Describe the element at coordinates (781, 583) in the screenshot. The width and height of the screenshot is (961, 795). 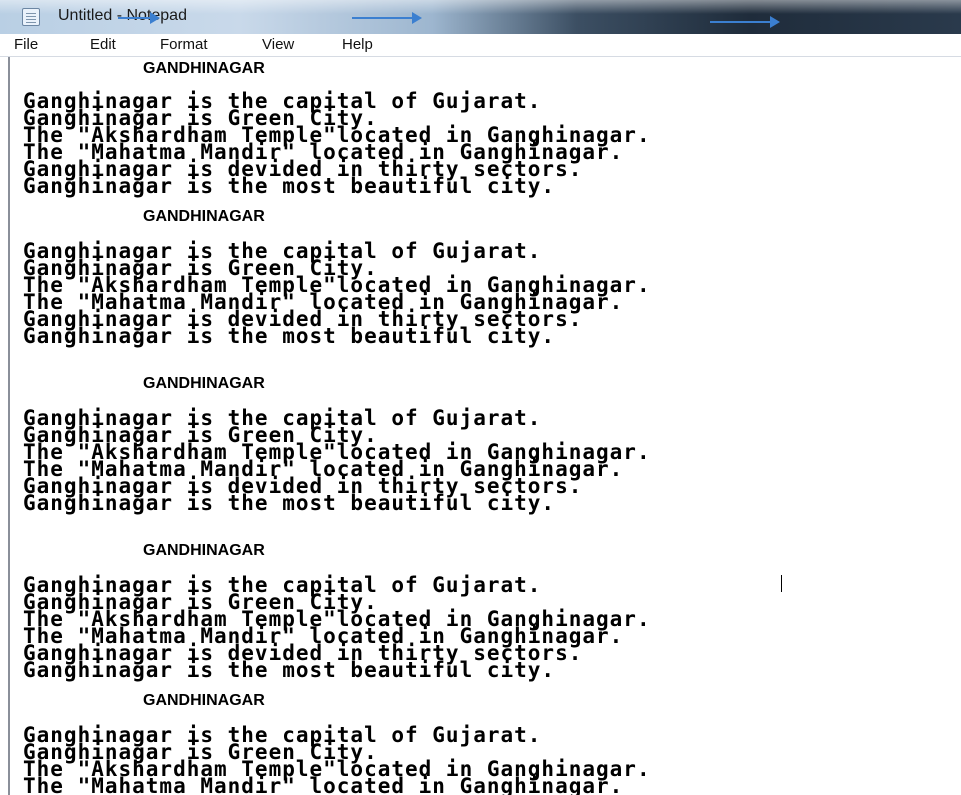
I see `text-cursor` at that location.